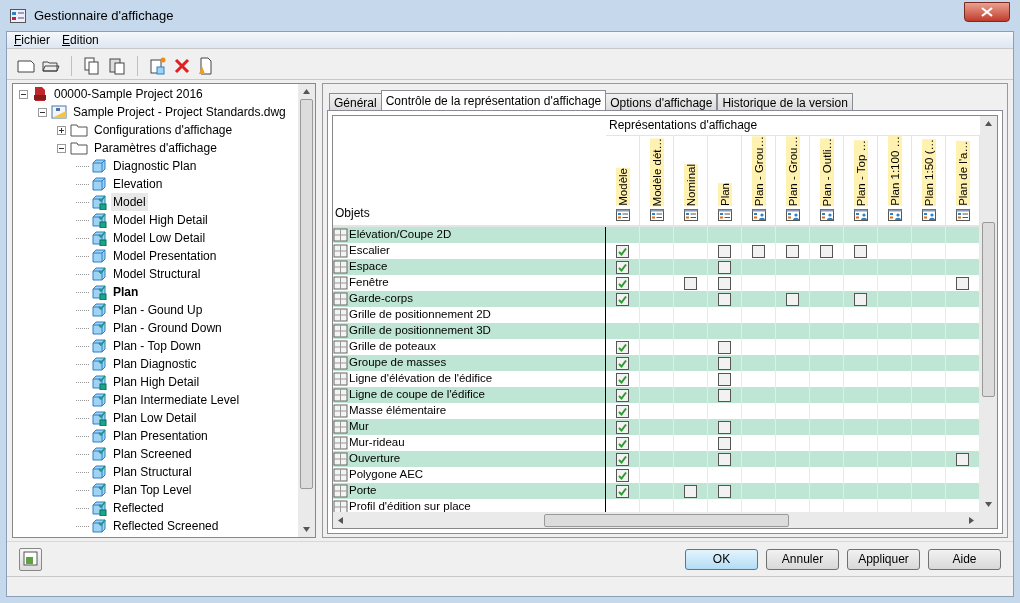  Describe the element at coordinates (32, 40) in the screenshot. I see `menu-item: Fichier` at that location.